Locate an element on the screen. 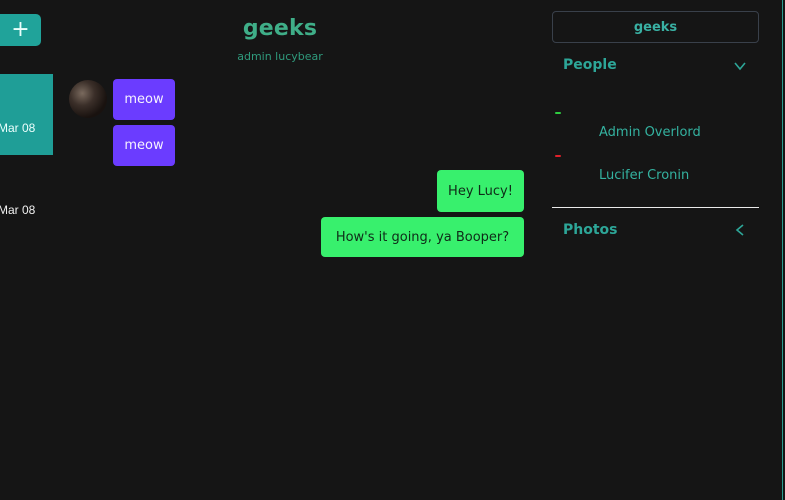 This screenshot has width=785, height=500. plus-icon: + is located at coordinates (20, 29).